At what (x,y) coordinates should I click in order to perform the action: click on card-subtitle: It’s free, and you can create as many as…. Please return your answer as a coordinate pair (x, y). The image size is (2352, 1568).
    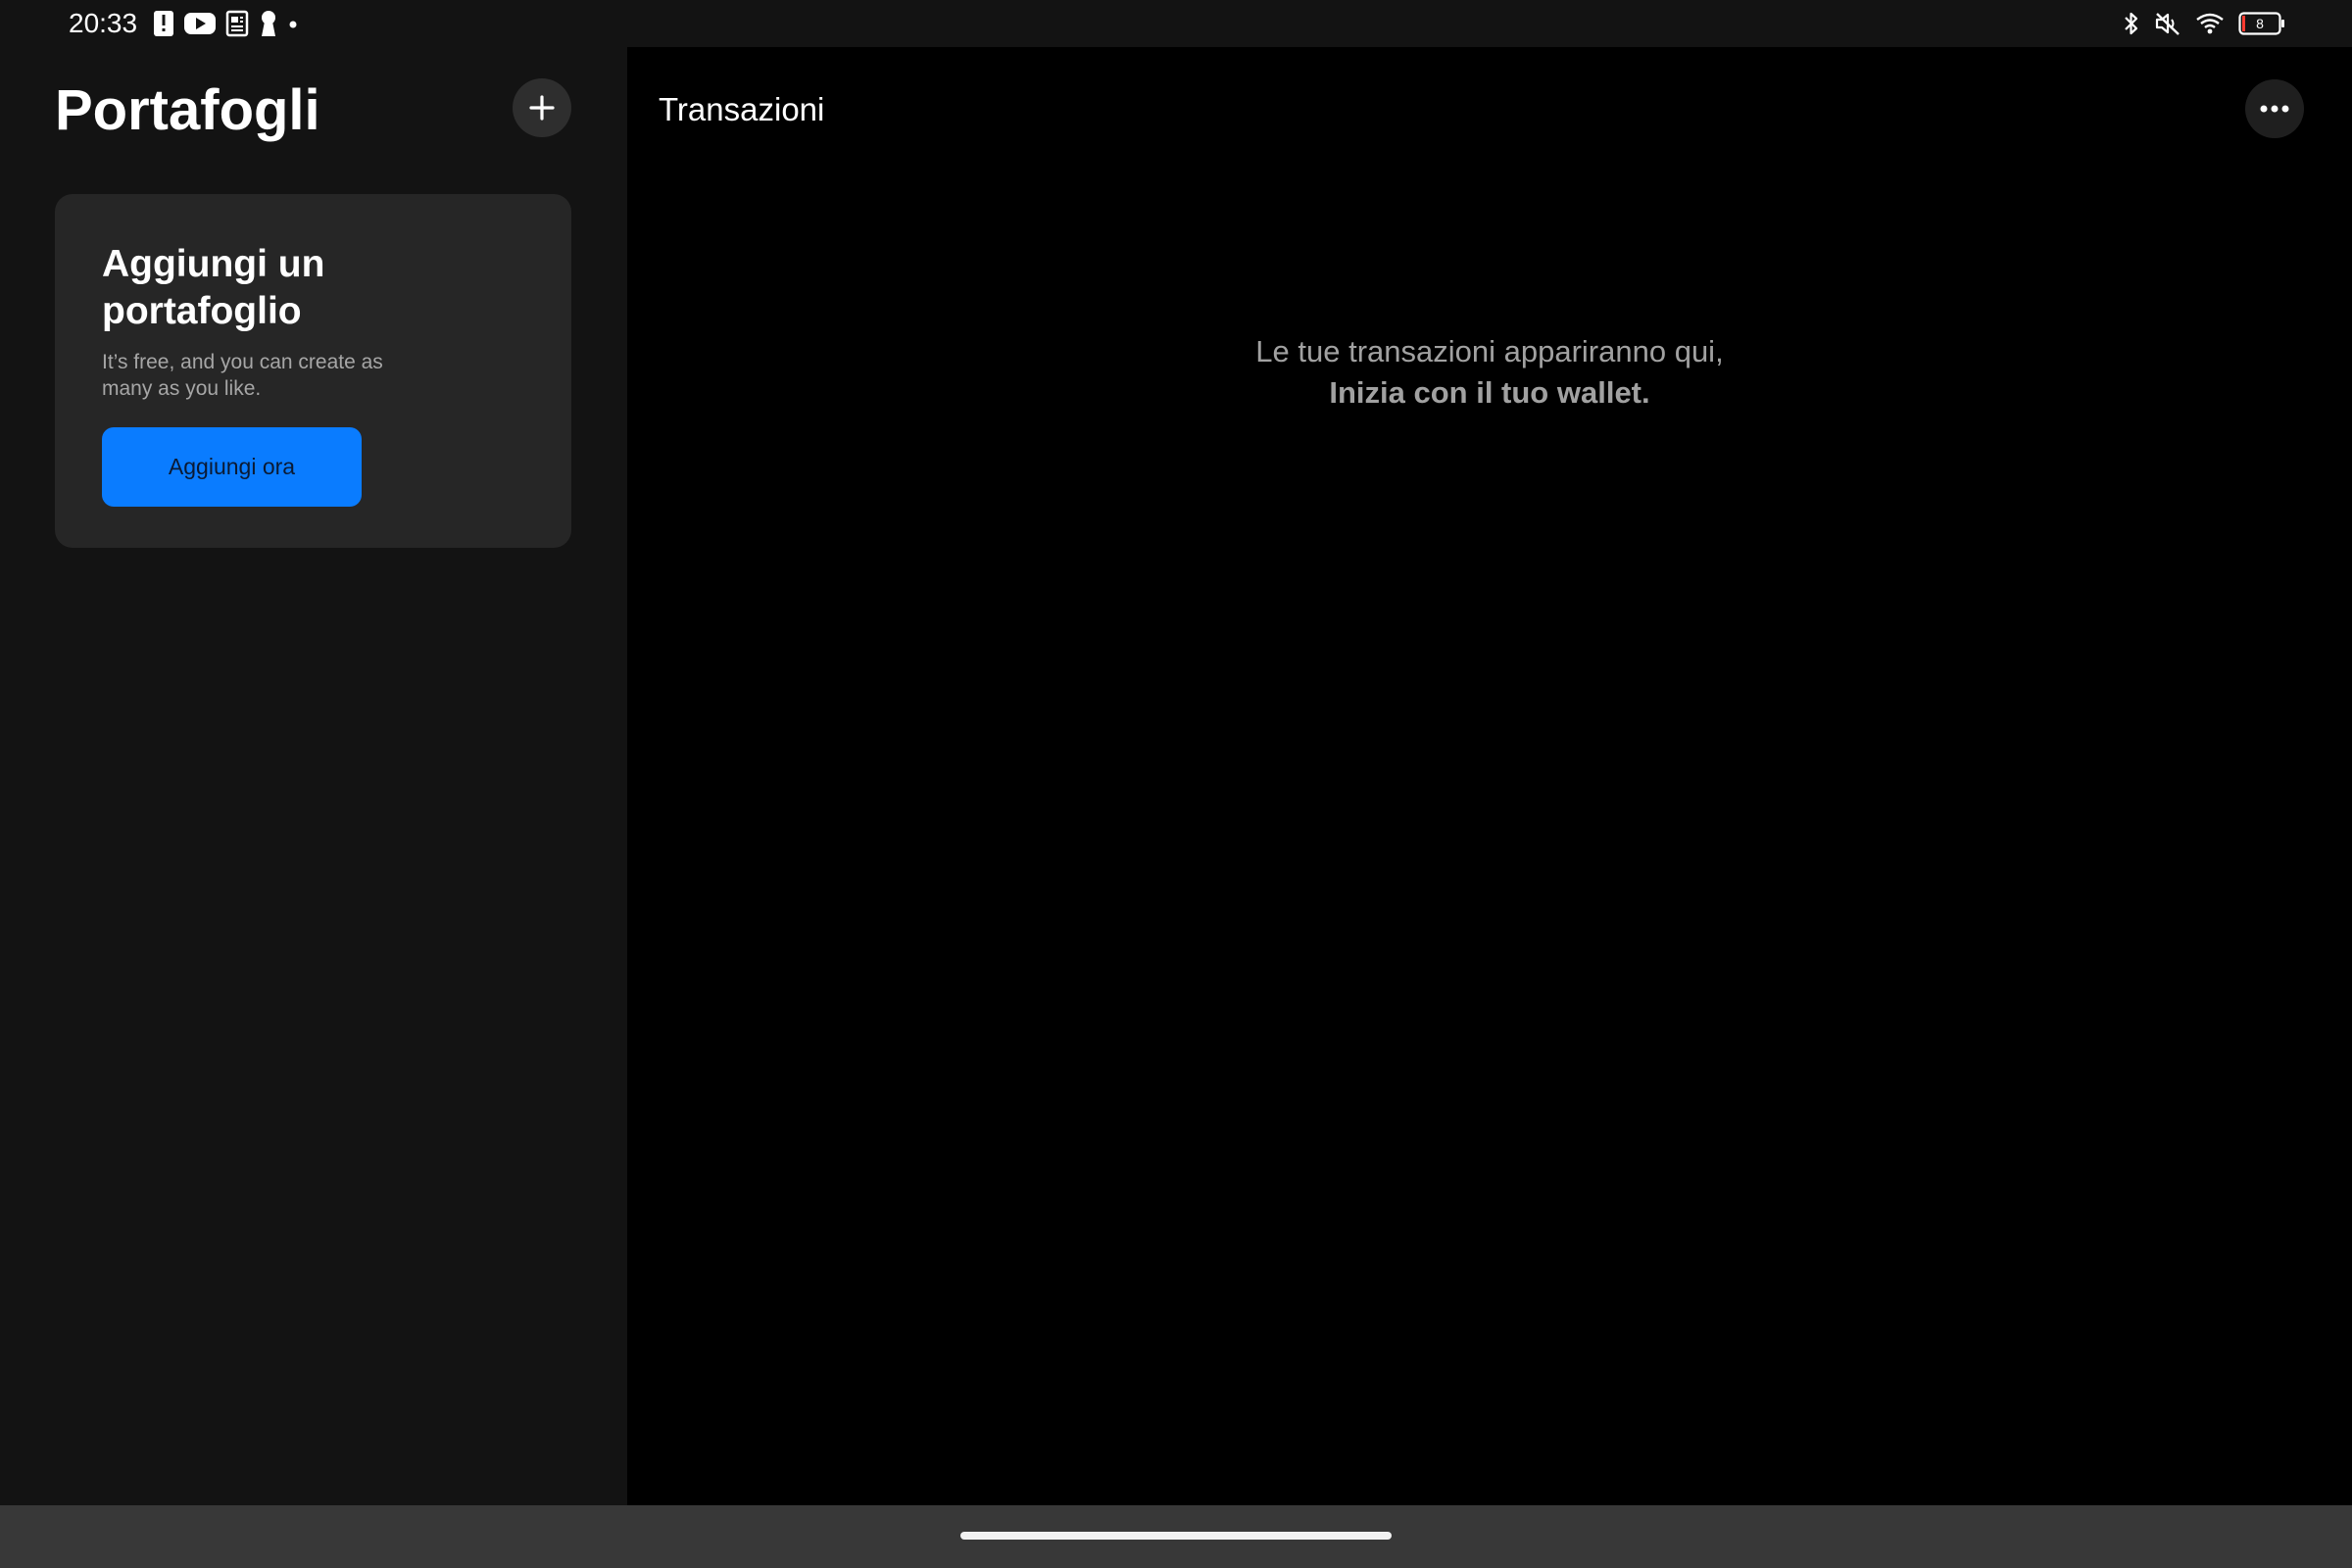
    Looking at the image, I should click on (242, 375).